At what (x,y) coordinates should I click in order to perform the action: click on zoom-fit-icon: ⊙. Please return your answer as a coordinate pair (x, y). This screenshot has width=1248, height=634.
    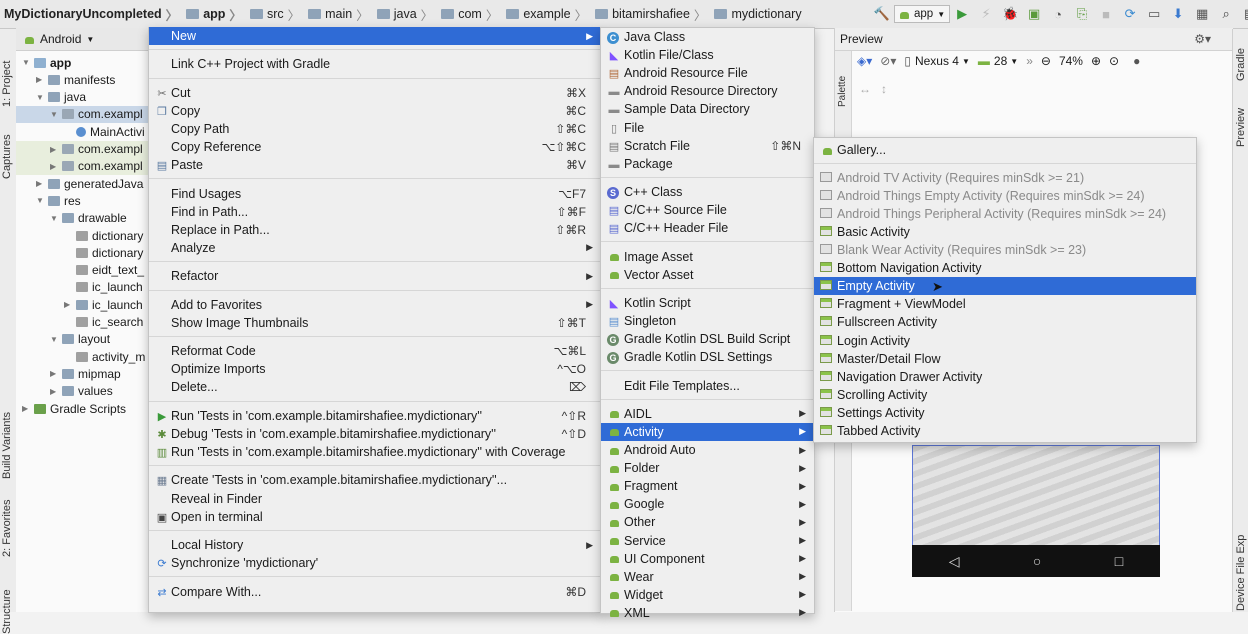
    Looking at the image, I should click on (1114, 61).